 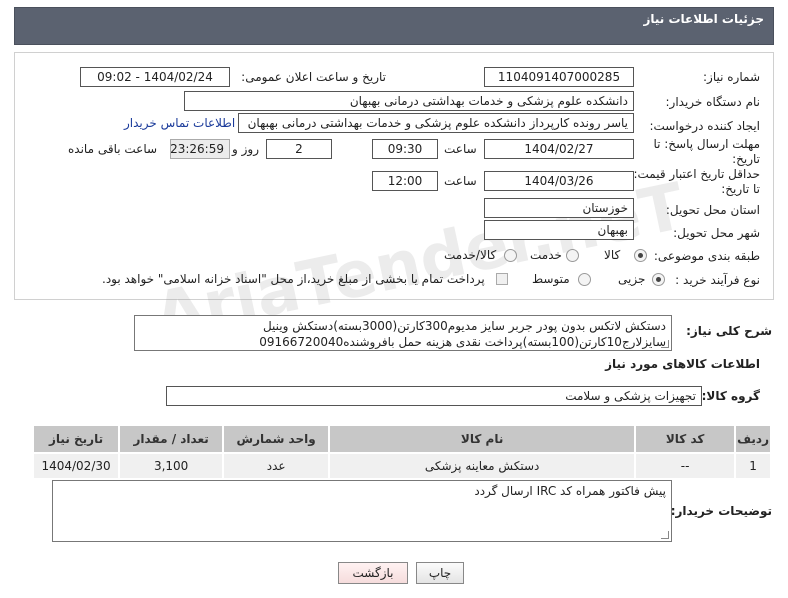 What do you see at coordinates (721, 511) in the screenshot?
I see `buyer-notes-label: توضیحات خریدار:` at bounding box center [721, 511].